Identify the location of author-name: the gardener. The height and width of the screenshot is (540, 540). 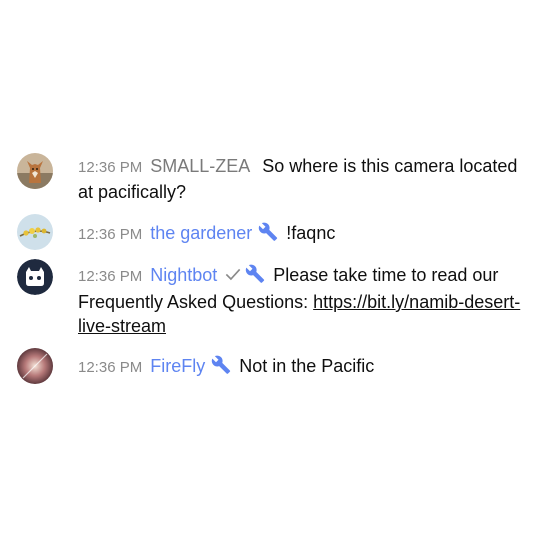
(201, 233).